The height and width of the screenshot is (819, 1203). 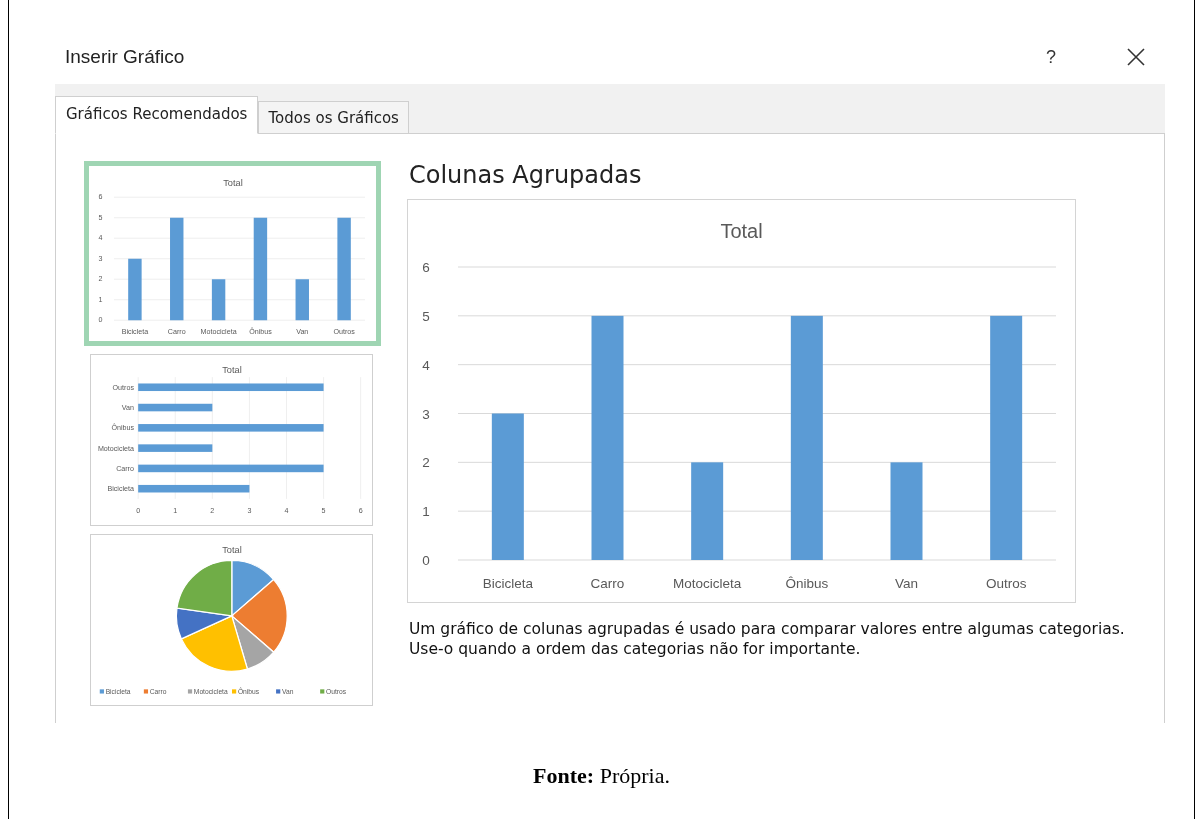 What do you see at coordinates (807, 583) in the screenshot?
I see `category-label: Ônibus` at bounding box center [807, 583].